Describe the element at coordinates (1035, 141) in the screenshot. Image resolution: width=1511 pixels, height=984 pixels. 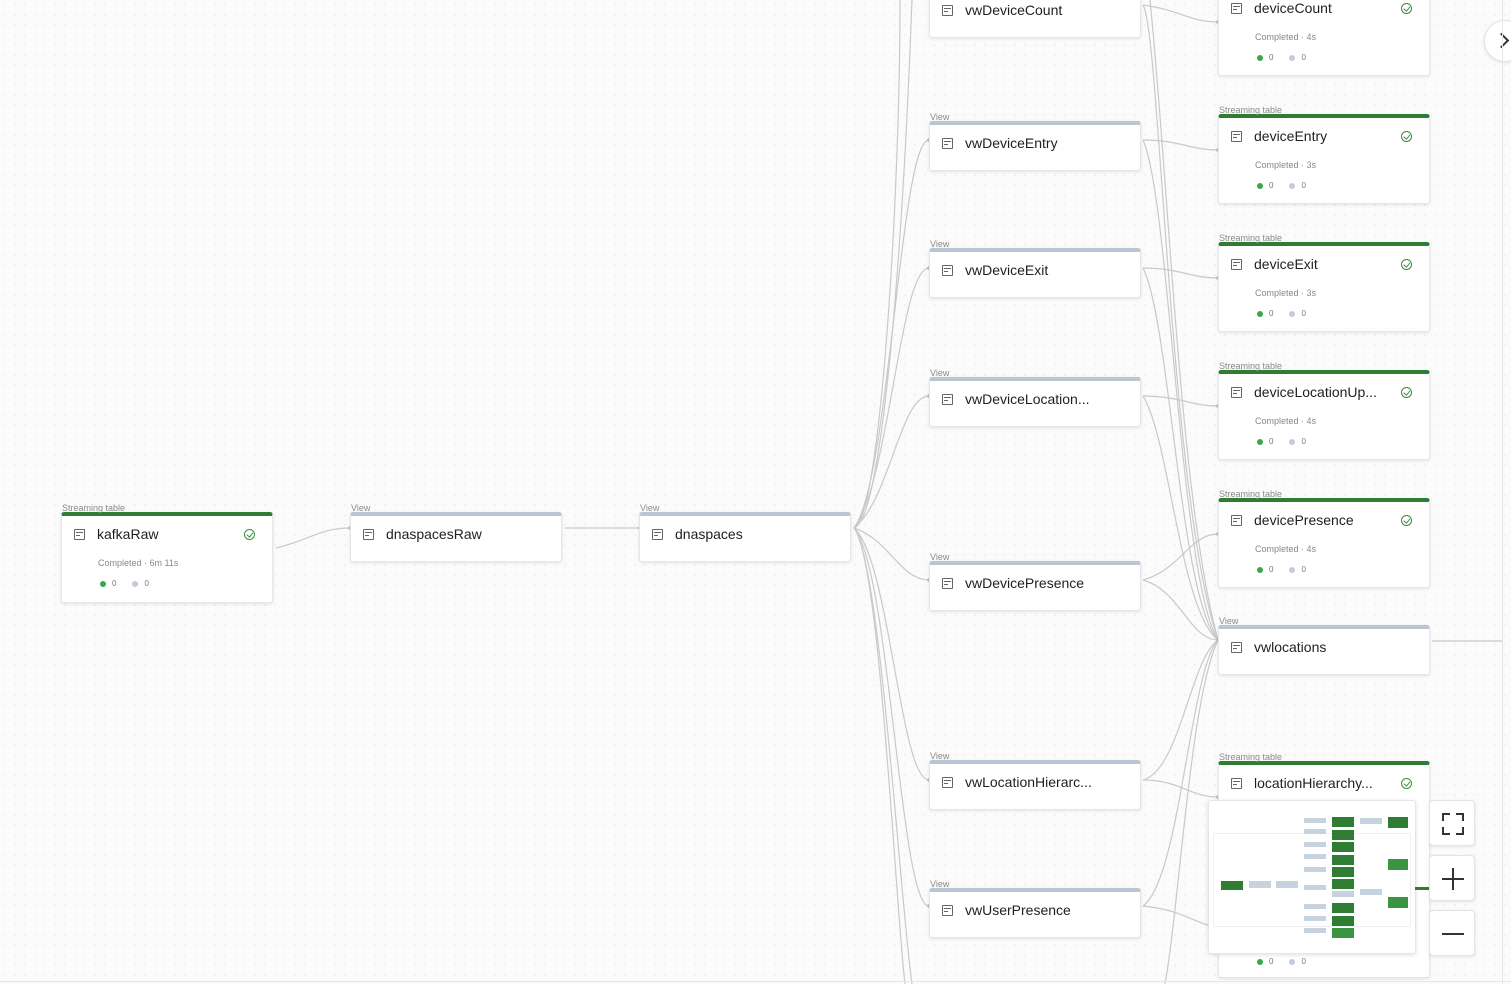
I see `node-vwdeviceentry: View vwDeviceEntry` at that location.